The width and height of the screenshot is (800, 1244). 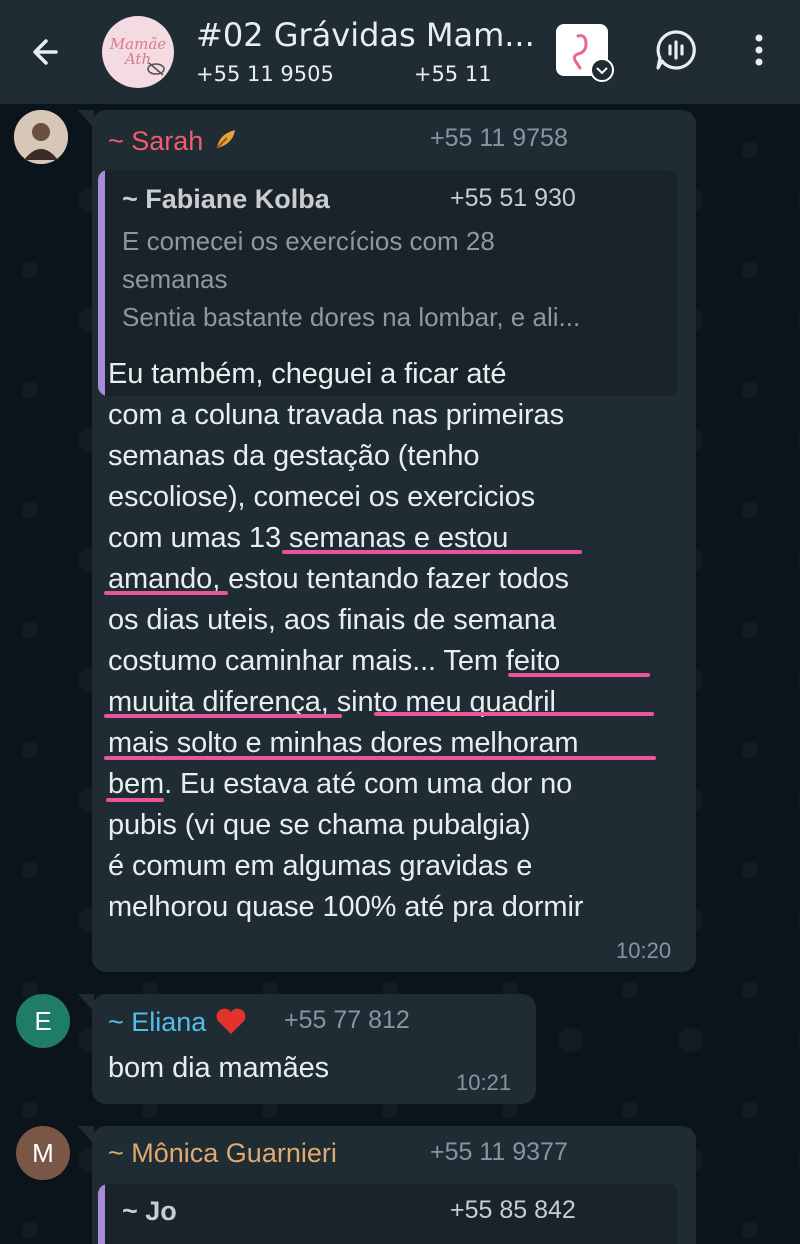 I want to click on sender-phone: +55 11 9377, so click(x=499, y=1152).